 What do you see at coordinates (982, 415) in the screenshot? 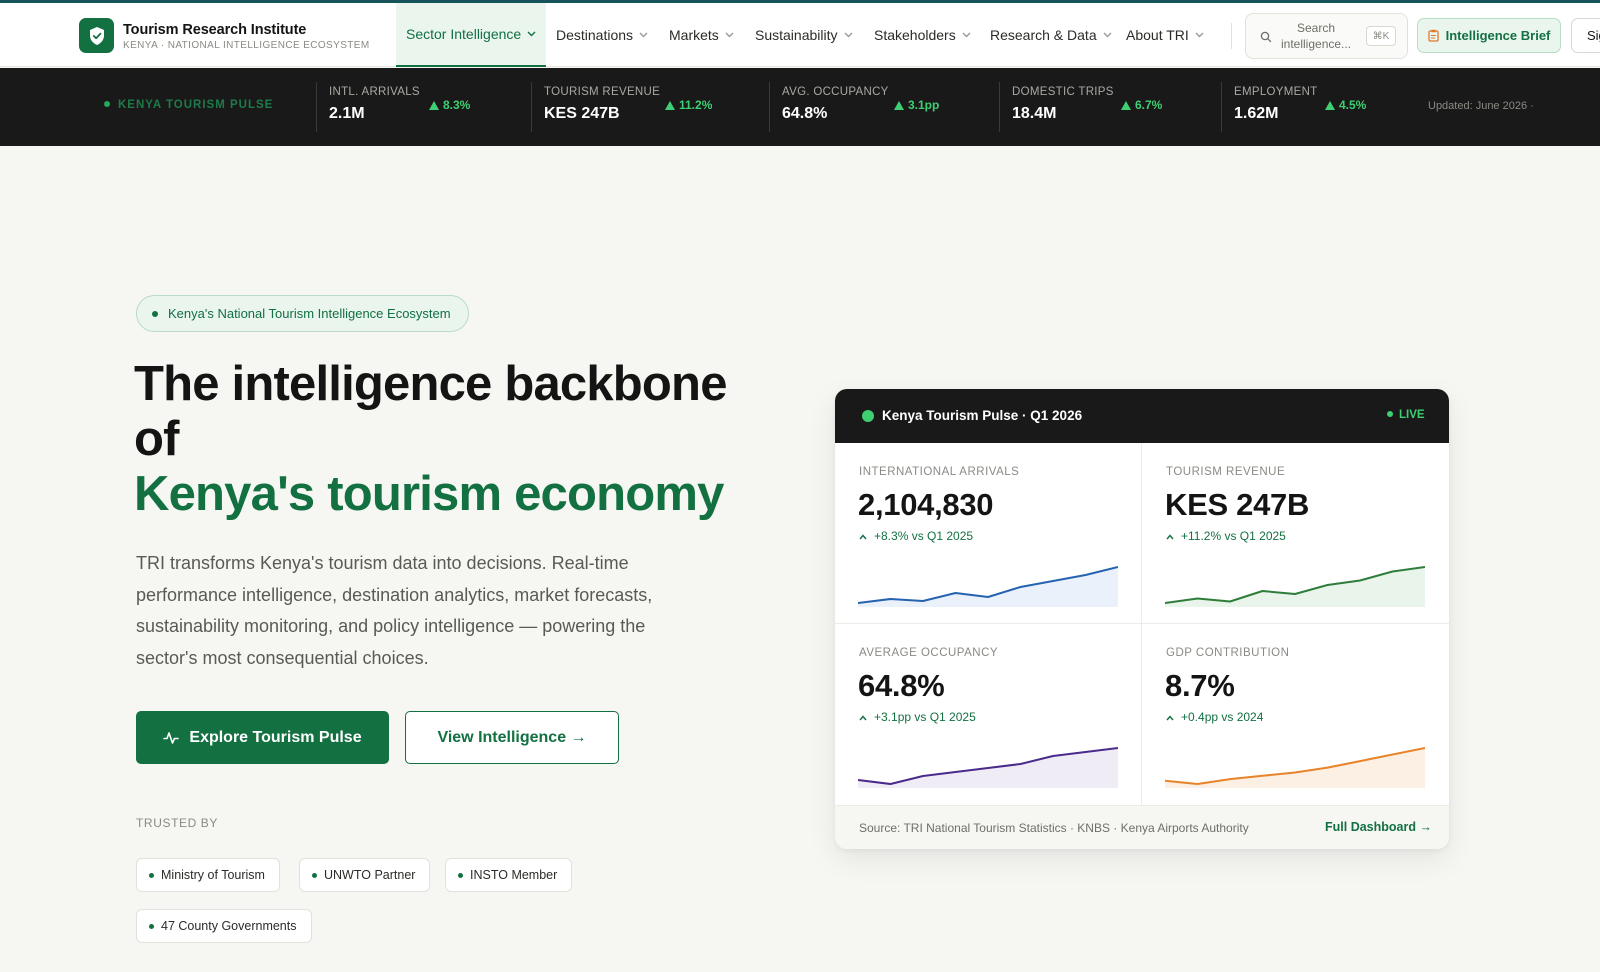
I see `pulse-card-title: Kenya Tourism Pulse · Q1 2026` at bounding box center [982, 415].